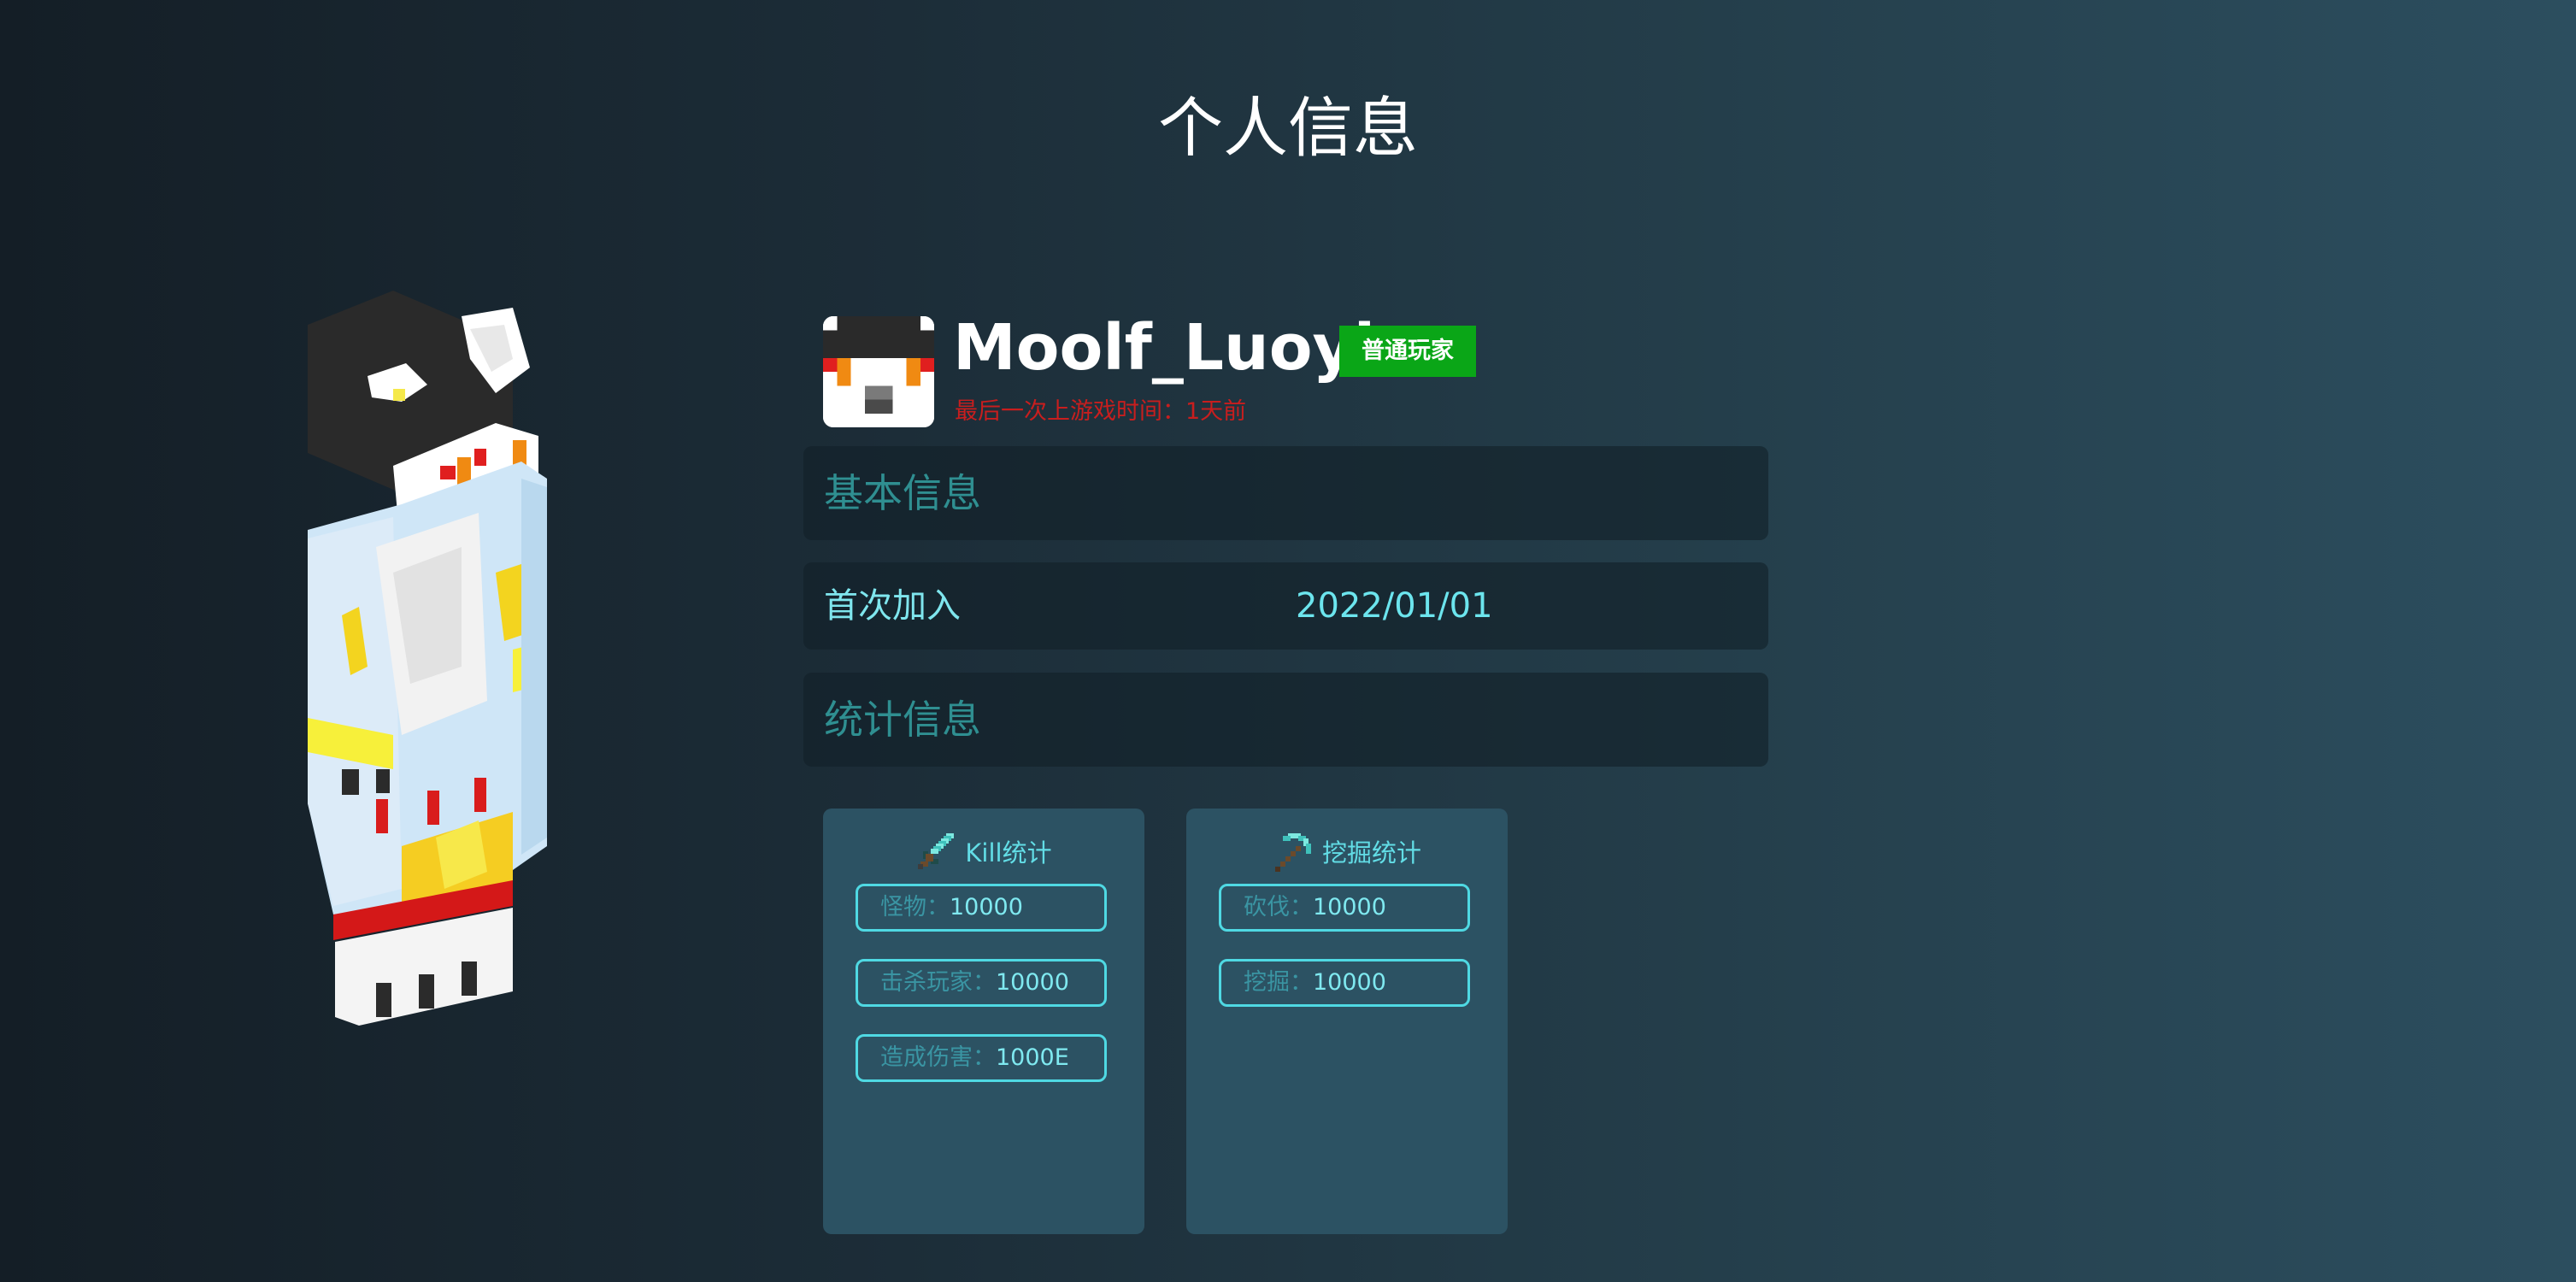  What do you see at coordinates (1285, 606) in the screenshot?
I see `first-join-row: 首次加入 2022/01/01` at bounding box center [1285, 606].